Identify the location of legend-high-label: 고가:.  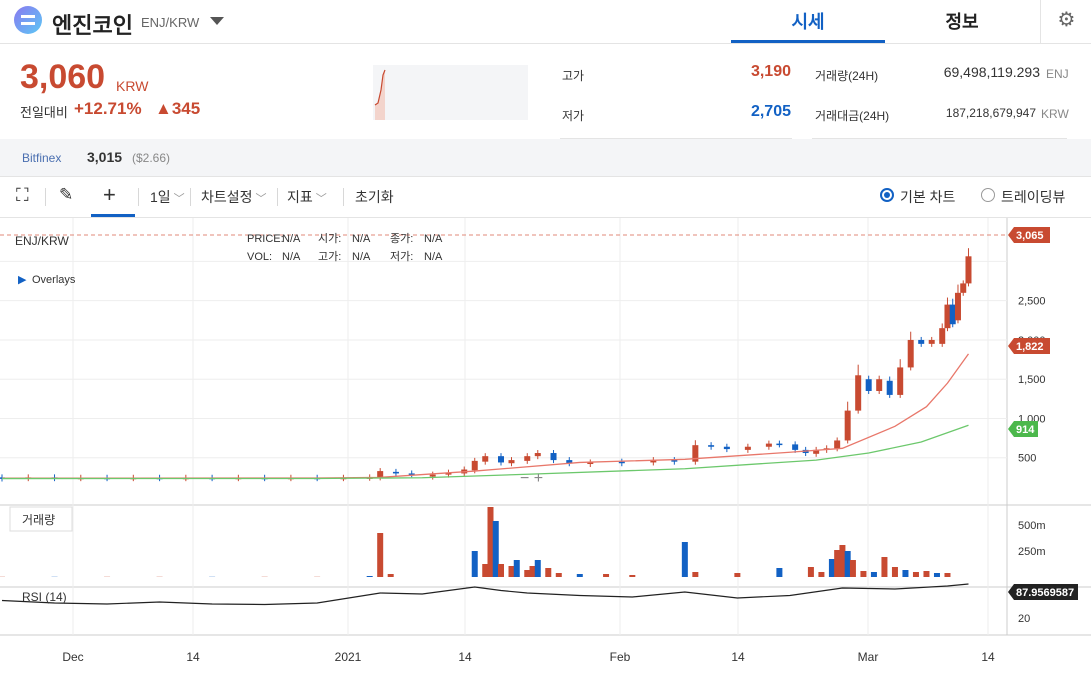
(329, 256).